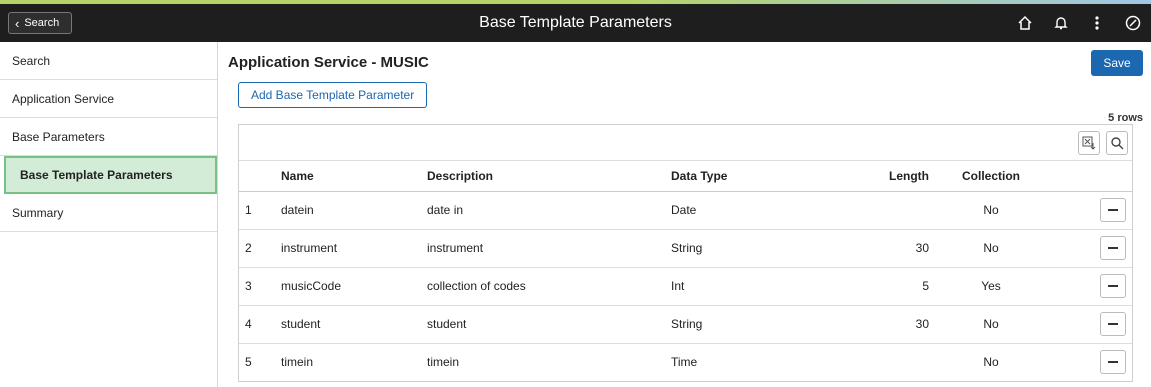 Image resolution: width=1151 pixels, height=387 pixels. I want to click on more-options-icon, so click(1097, 23).